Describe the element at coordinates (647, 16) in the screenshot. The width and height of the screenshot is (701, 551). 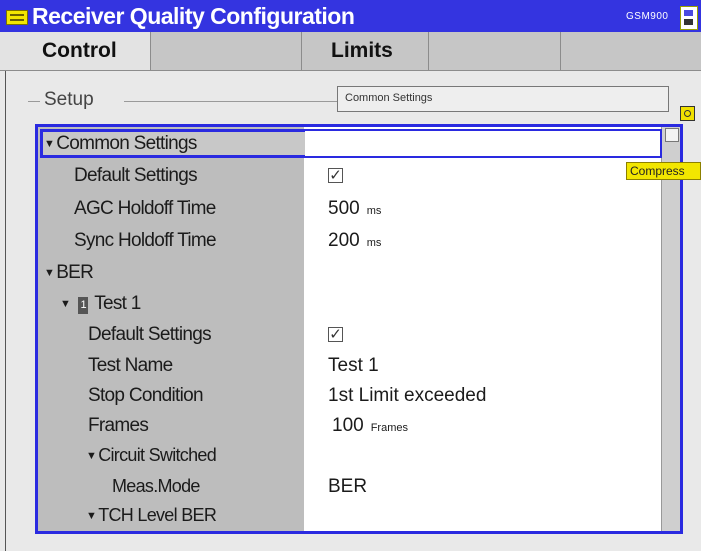
I see `network-label: GSM900` at that location.